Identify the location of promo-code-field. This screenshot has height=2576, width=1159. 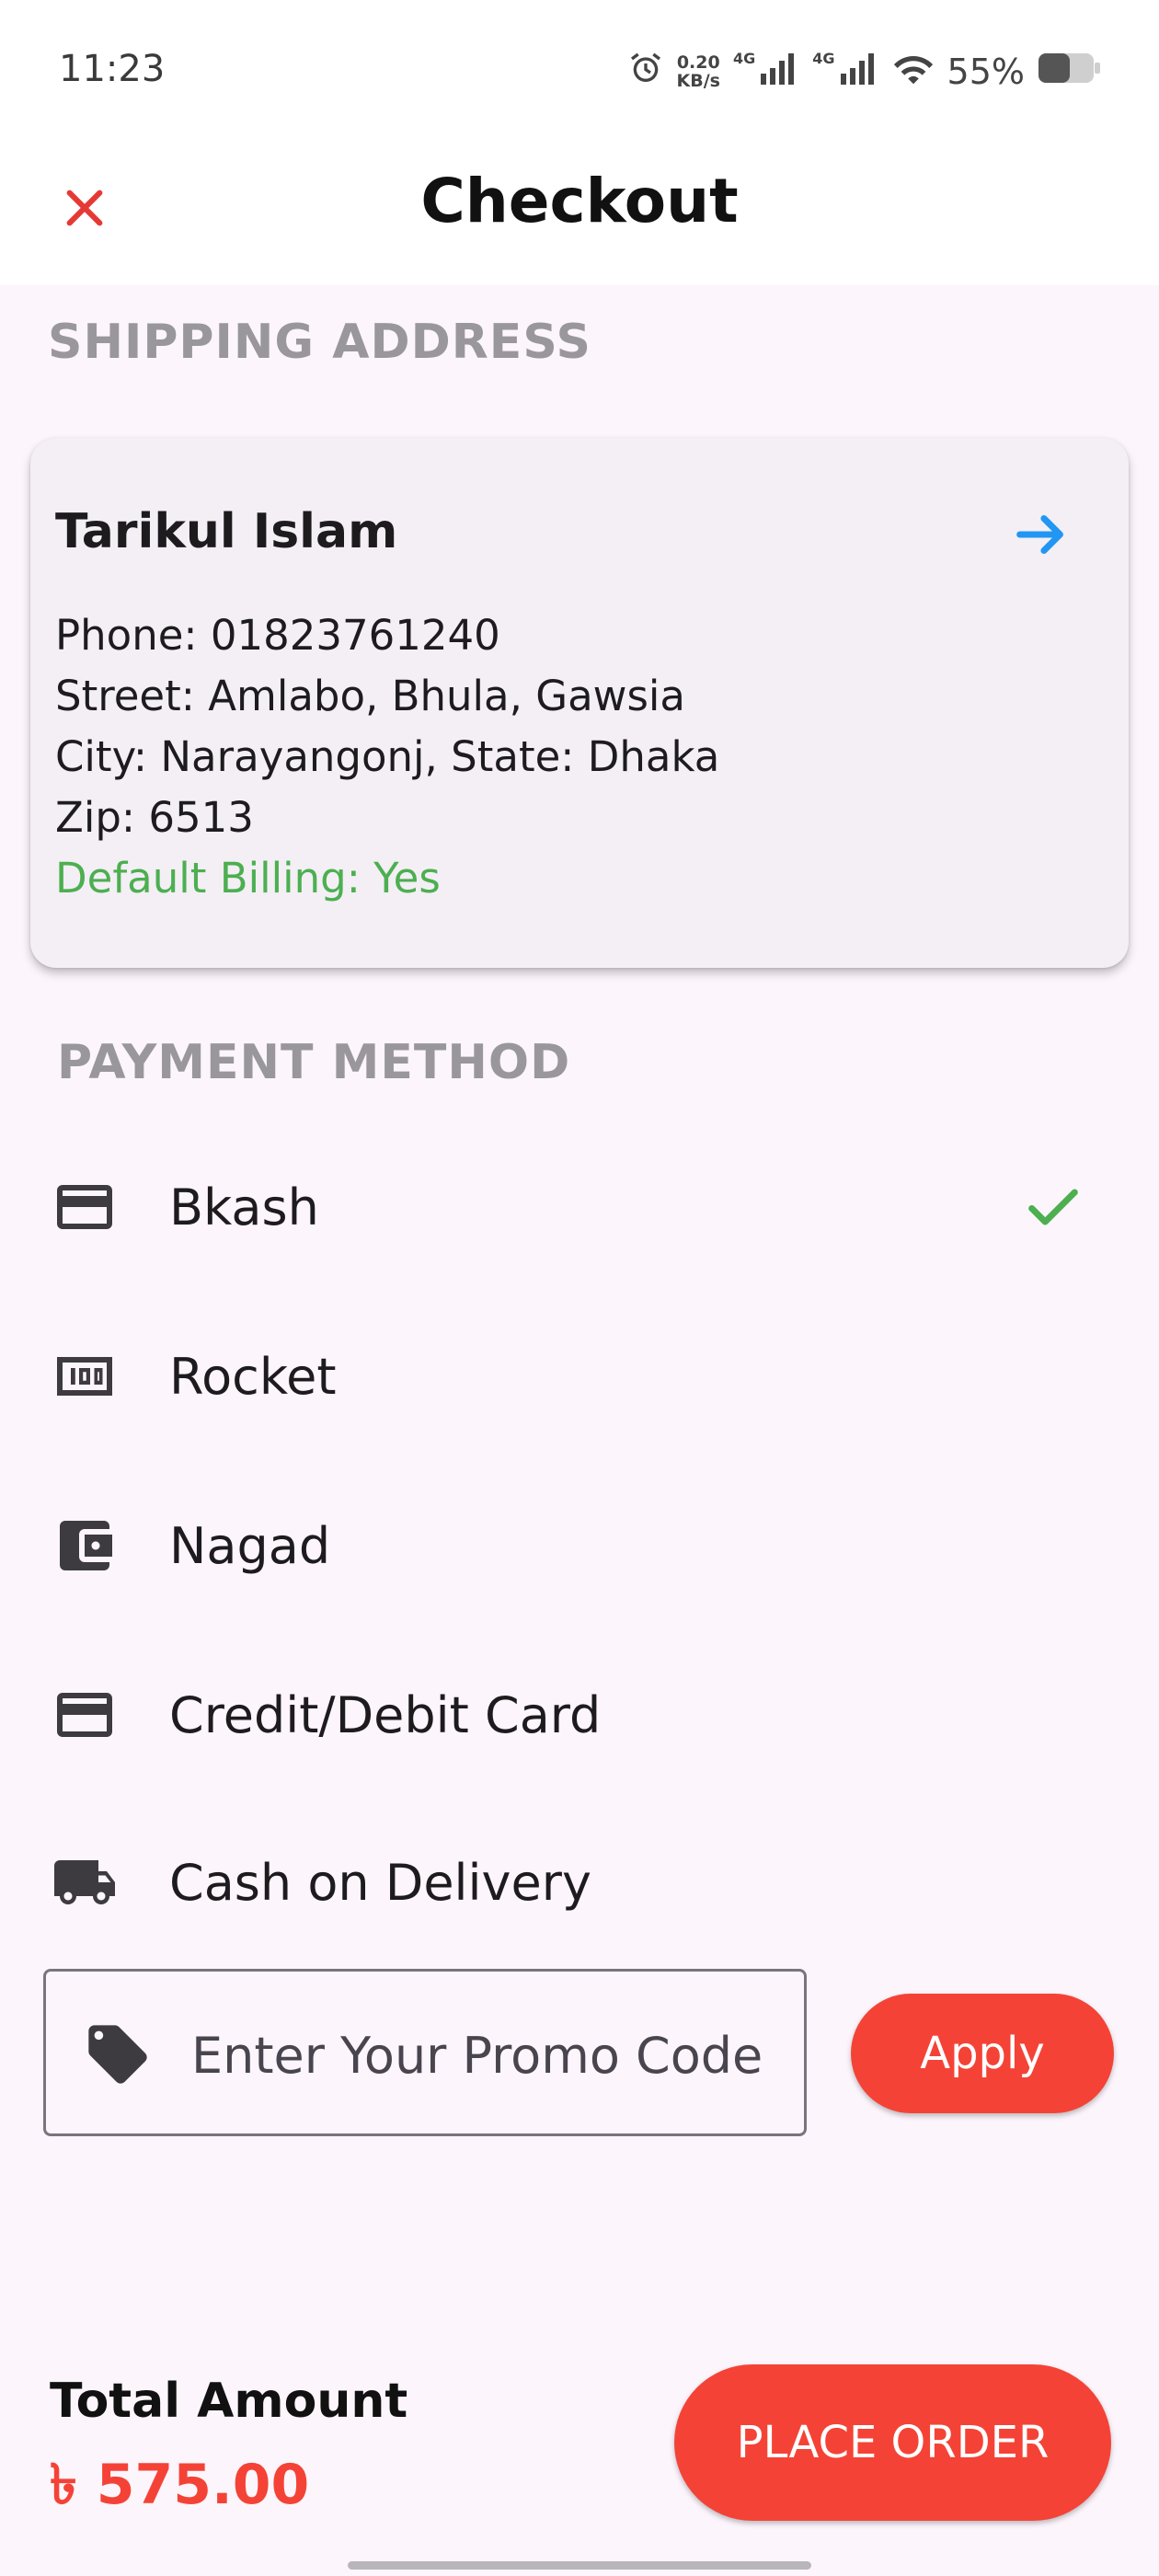
(425, 2052).